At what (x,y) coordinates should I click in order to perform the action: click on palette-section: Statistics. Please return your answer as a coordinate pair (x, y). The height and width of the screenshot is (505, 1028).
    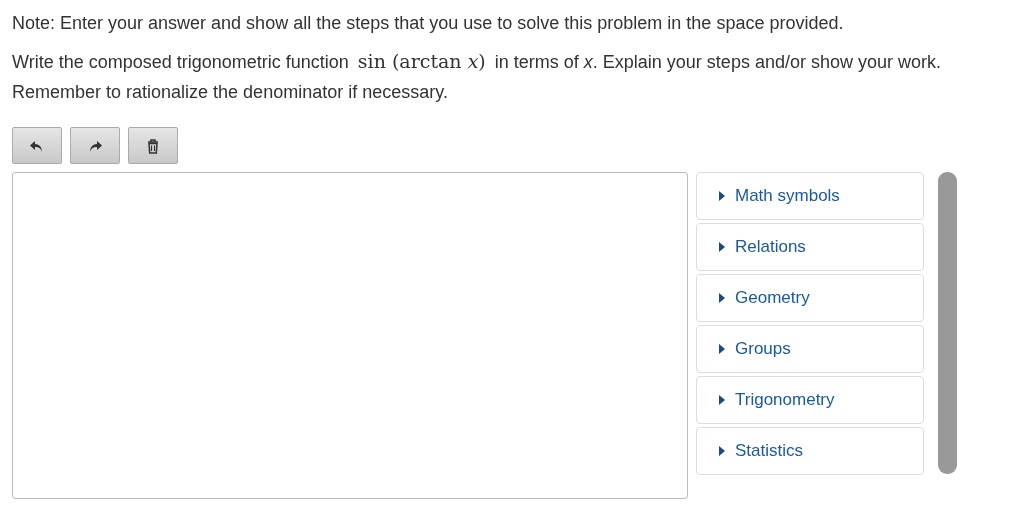
    Looking at the image, I should click on (810, 451).